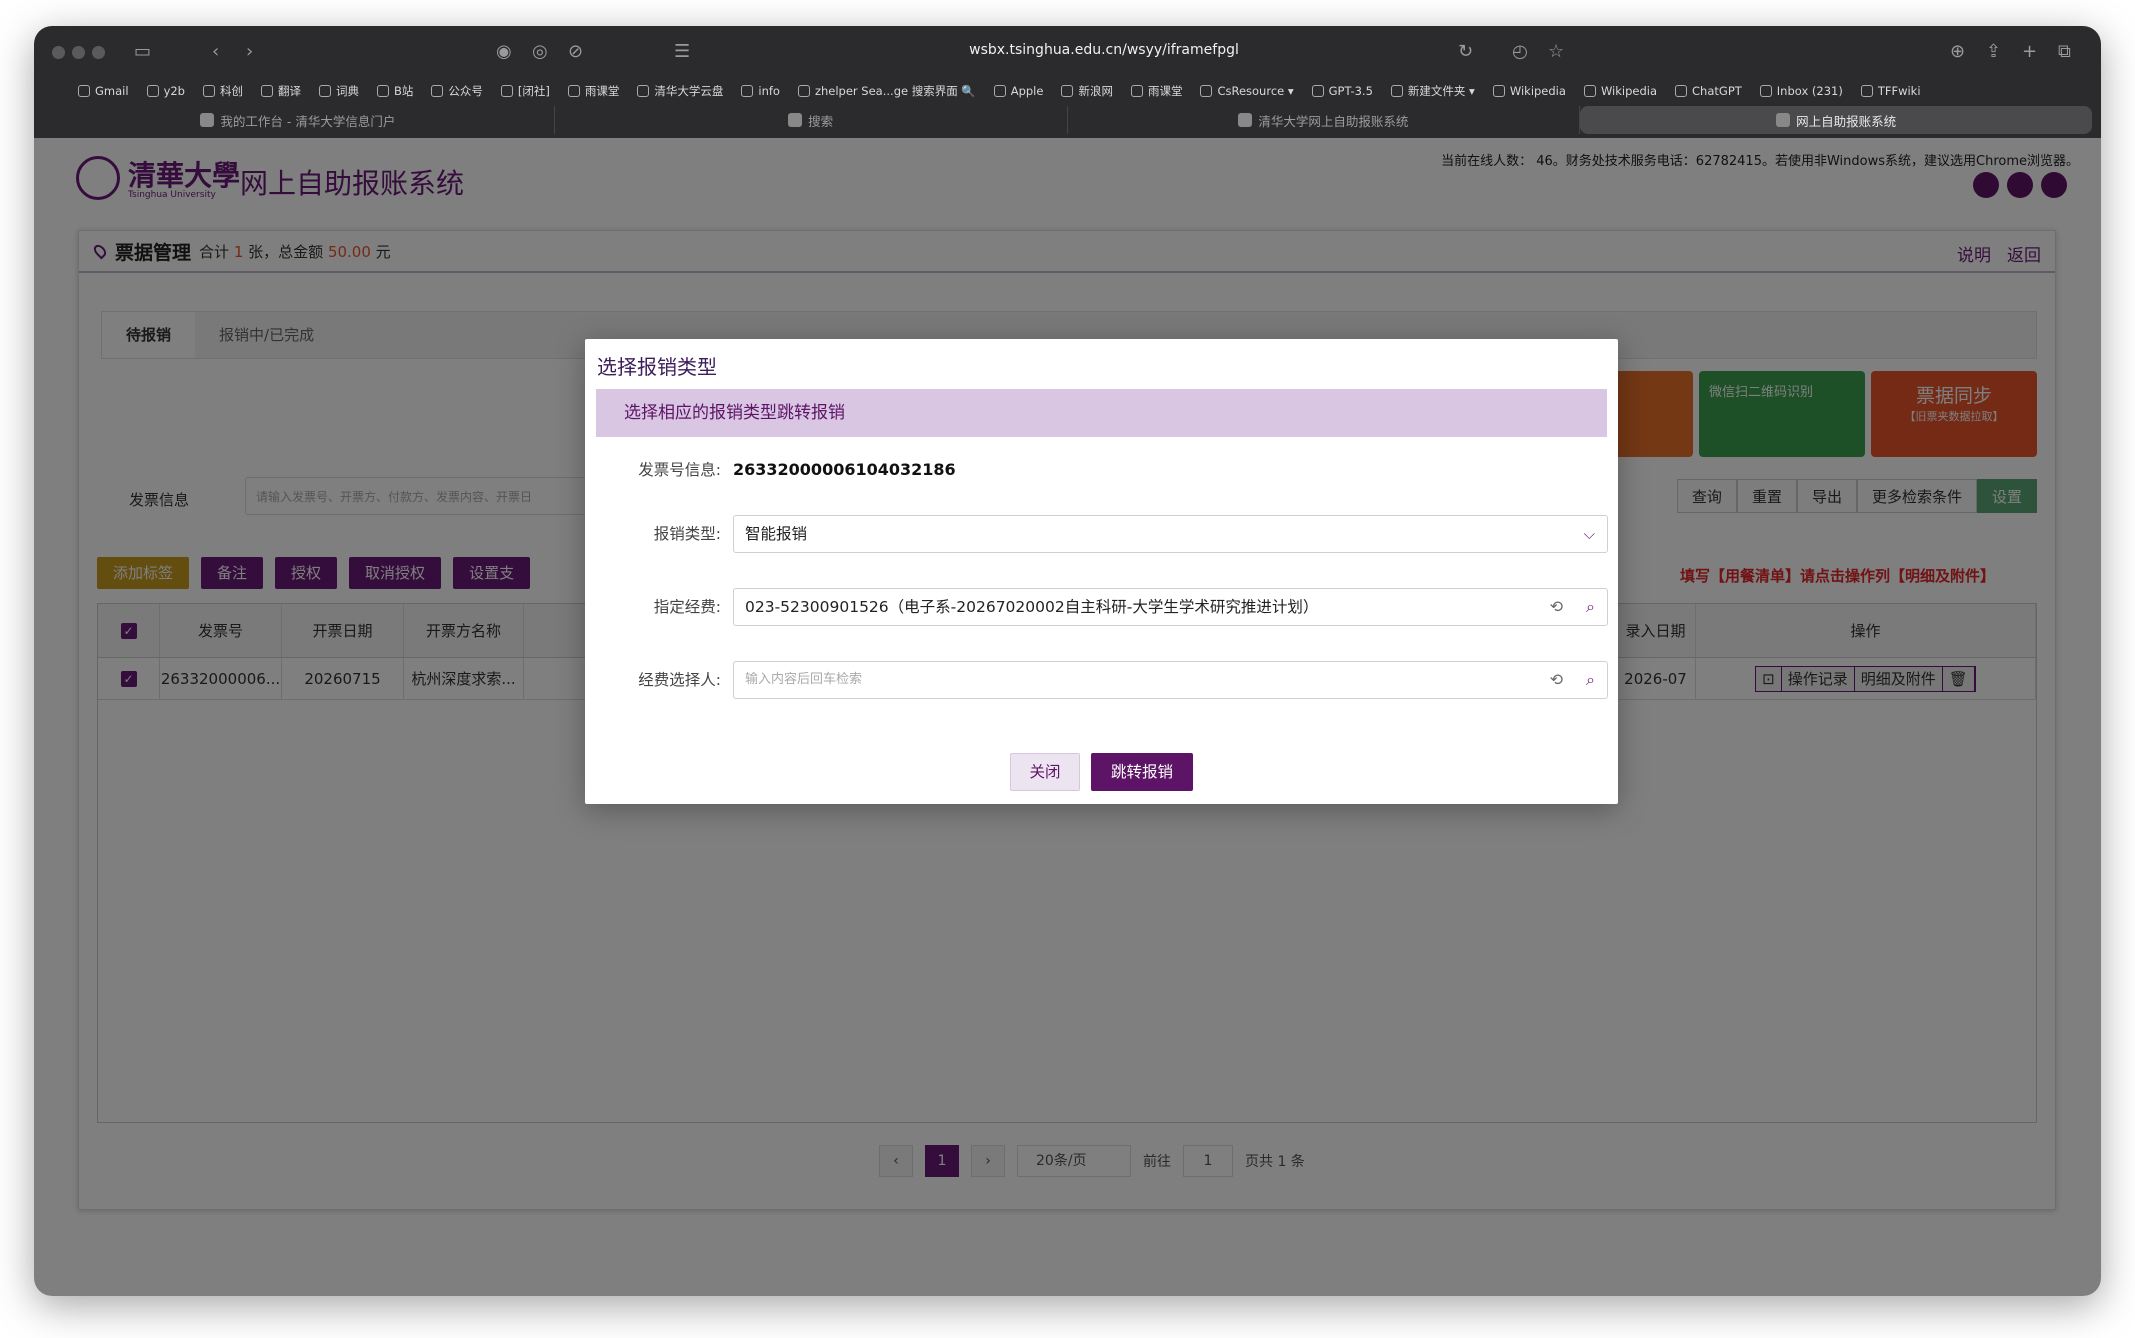  Describe the element at coordinates (1247, 91) in the screenshot. I see `bookmark-item: CsResource ▾` at that location.